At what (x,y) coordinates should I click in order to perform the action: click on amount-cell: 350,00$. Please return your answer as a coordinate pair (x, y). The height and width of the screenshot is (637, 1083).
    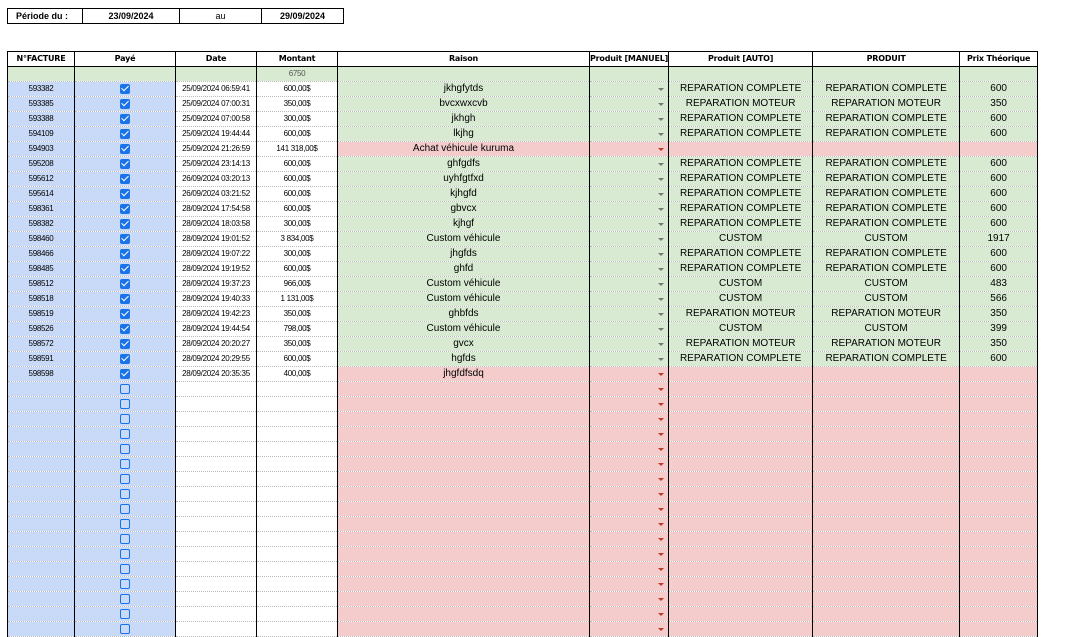
    Looking at the image, I should click on (297, 314).